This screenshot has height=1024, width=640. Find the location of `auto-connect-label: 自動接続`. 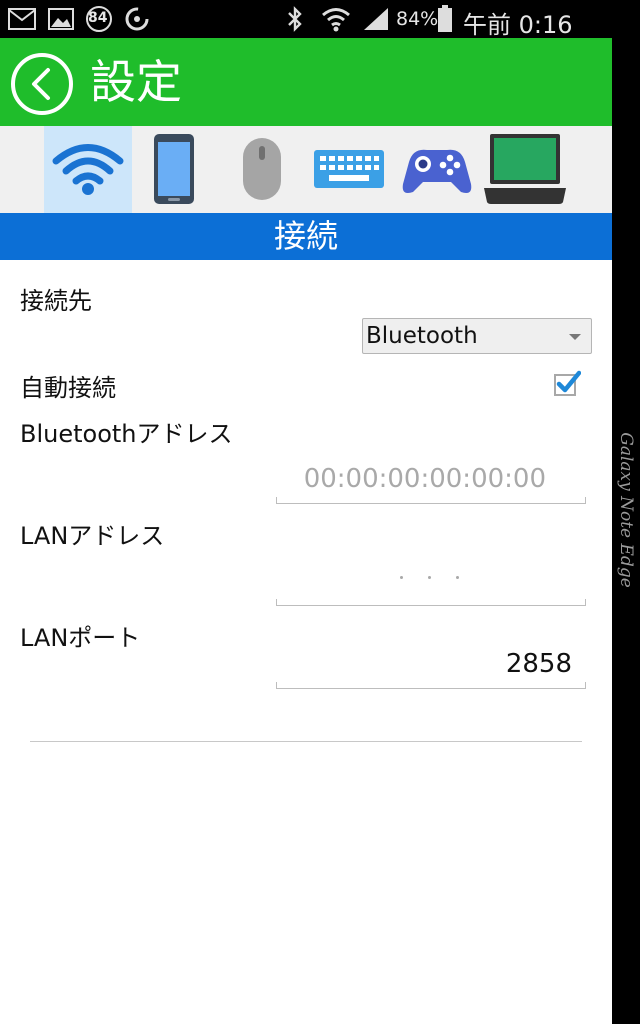

auto-connect-label: 自動接続 is located at coordinates (68, 388).